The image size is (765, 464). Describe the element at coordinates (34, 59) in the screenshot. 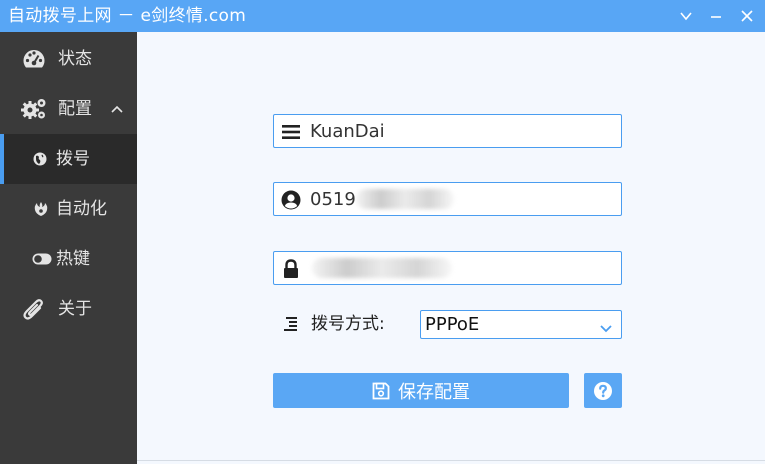

I see `dashboard-icon` at that location.